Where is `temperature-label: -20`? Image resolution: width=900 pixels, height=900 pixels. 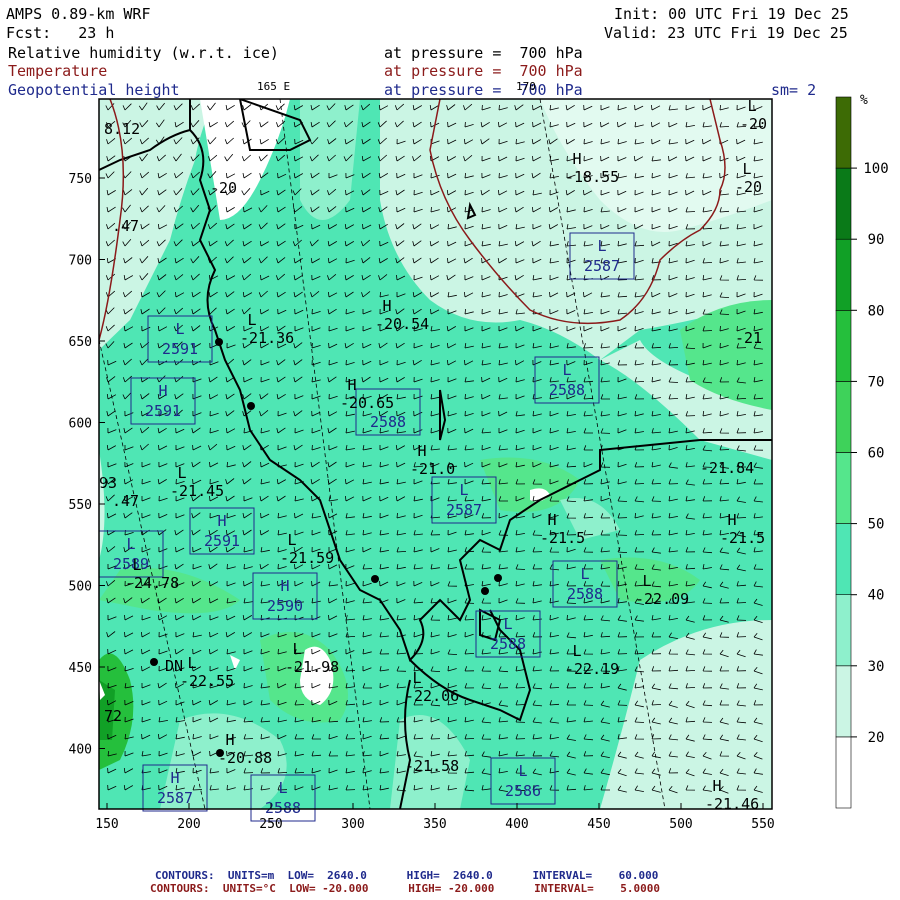 temperature-label: -20 is located at coordinates (223, 188).